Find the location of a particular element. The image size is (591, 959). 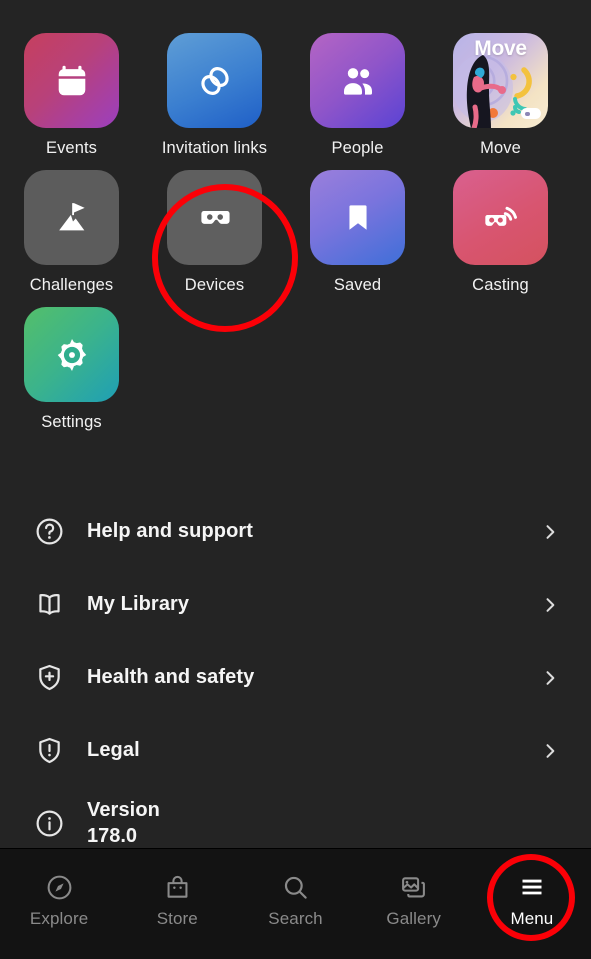

tile-move-thumb: Move is located at coordinates (500, 80).